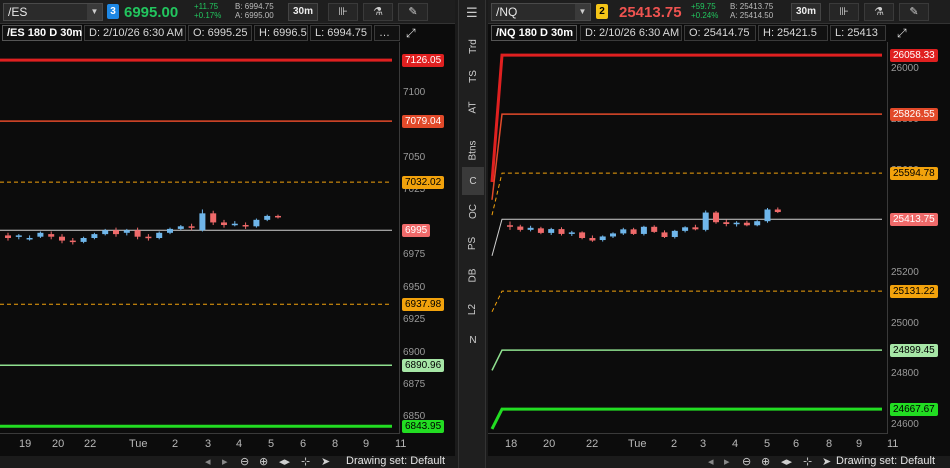 This screenshot has height=468, width=950. I want to click on bar-low: L: 25413, so click(858, 33).